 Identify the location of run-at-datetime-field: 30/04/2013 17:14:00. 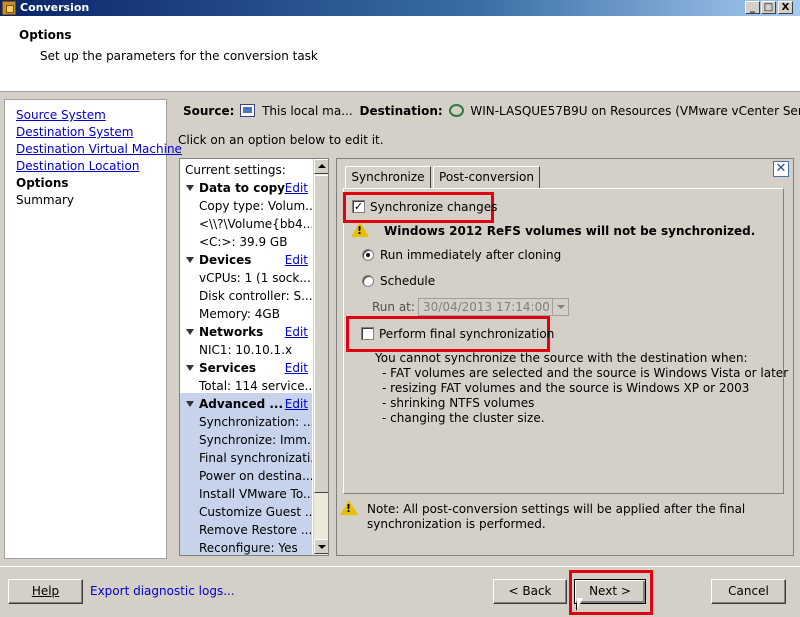
(493, 307).